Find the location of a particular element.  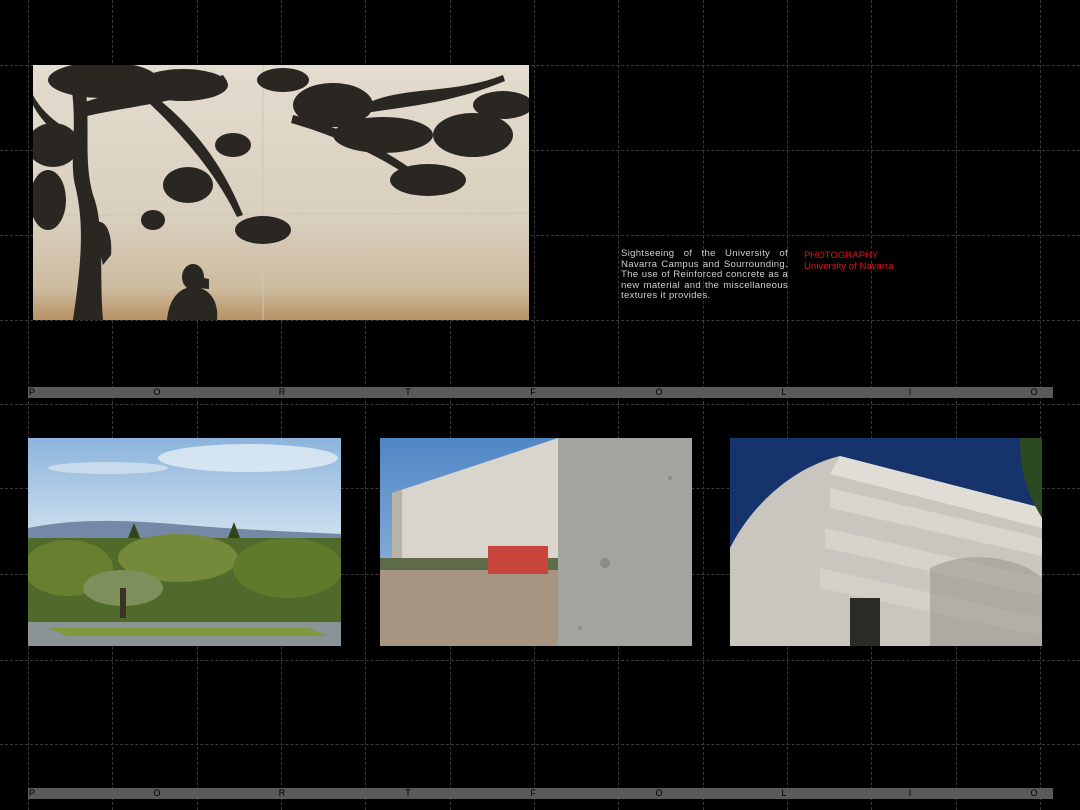

tag-category: PHOTOGRAPHY is located at coordinates (841, 255).